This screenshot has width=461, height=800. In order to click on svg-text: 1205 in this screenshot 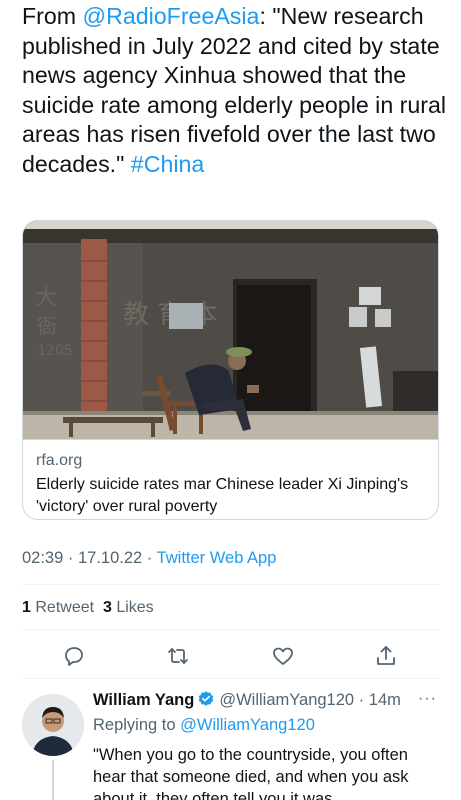, I will do `click(55, 351)`.